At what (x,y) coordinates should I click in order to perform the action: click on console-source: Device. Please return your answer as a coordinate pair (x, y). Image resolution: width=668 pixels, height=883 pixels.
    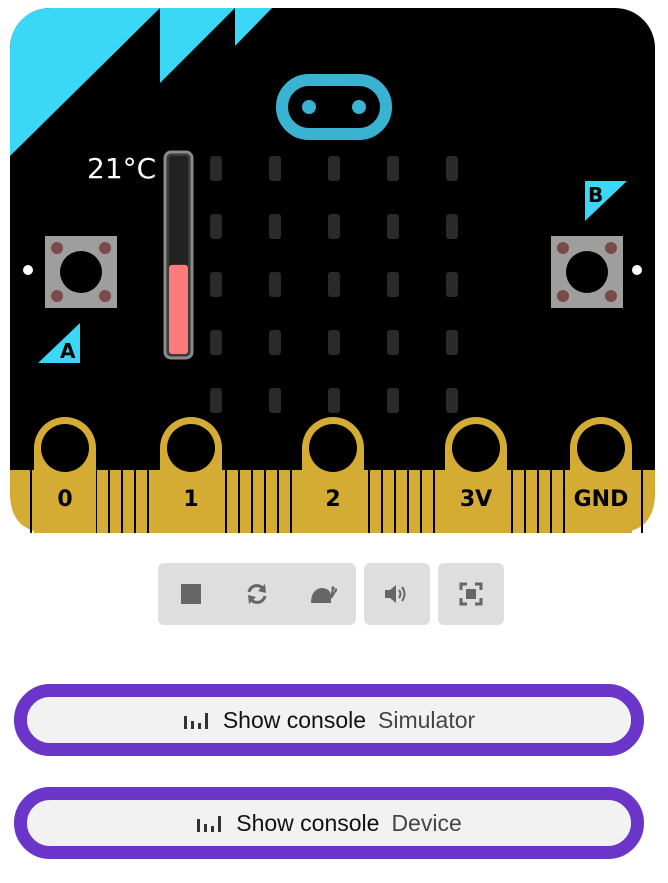
    Looking at the image, I should click on (426, 822).